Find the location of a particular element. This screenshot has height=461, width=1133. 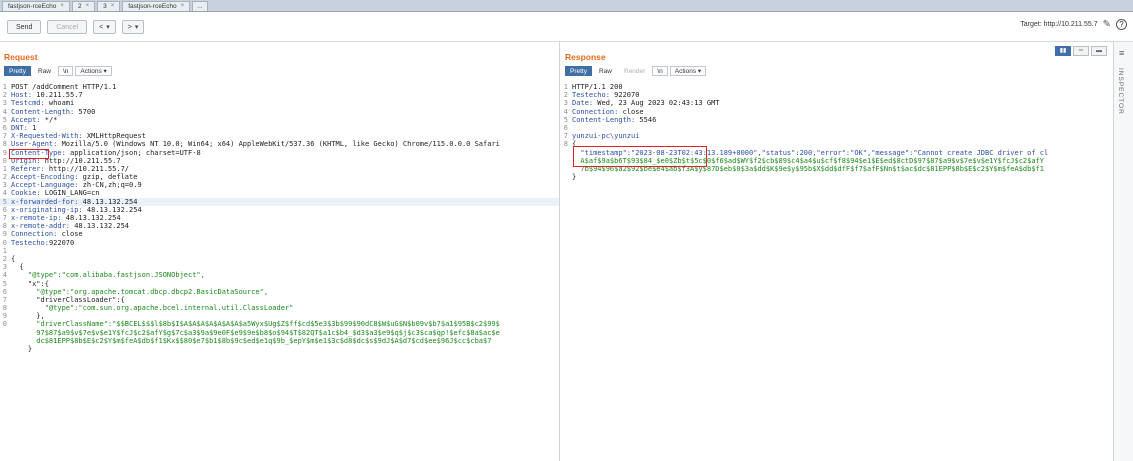

tab-2: 2 × is located at coordinates (83, 6).